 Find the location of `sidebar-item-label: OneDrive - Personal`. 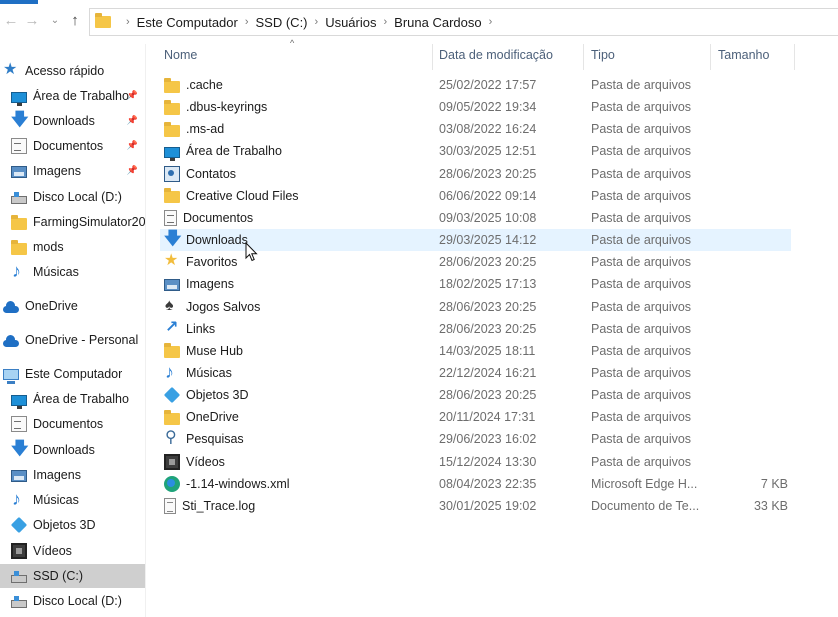

sidebar-item-label: OneDrive - Personal is located at coordinates (82, 340).